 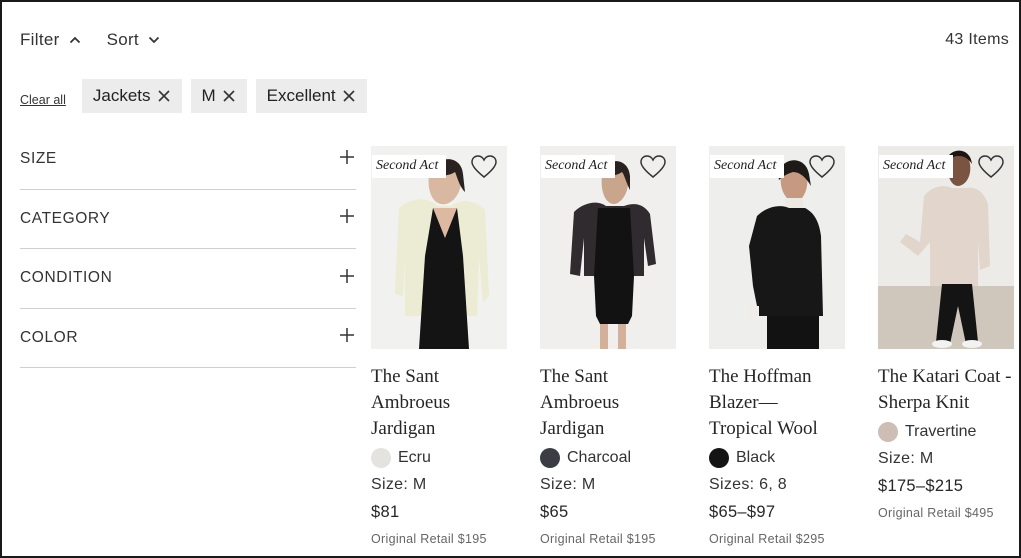 I want to click on product-price: $65–$97, so click(x=742, y=512).